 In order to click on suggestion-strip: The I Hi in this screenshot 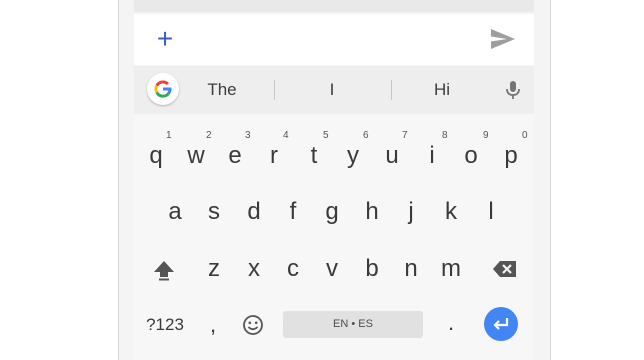, I will do `click(334, 90)`.